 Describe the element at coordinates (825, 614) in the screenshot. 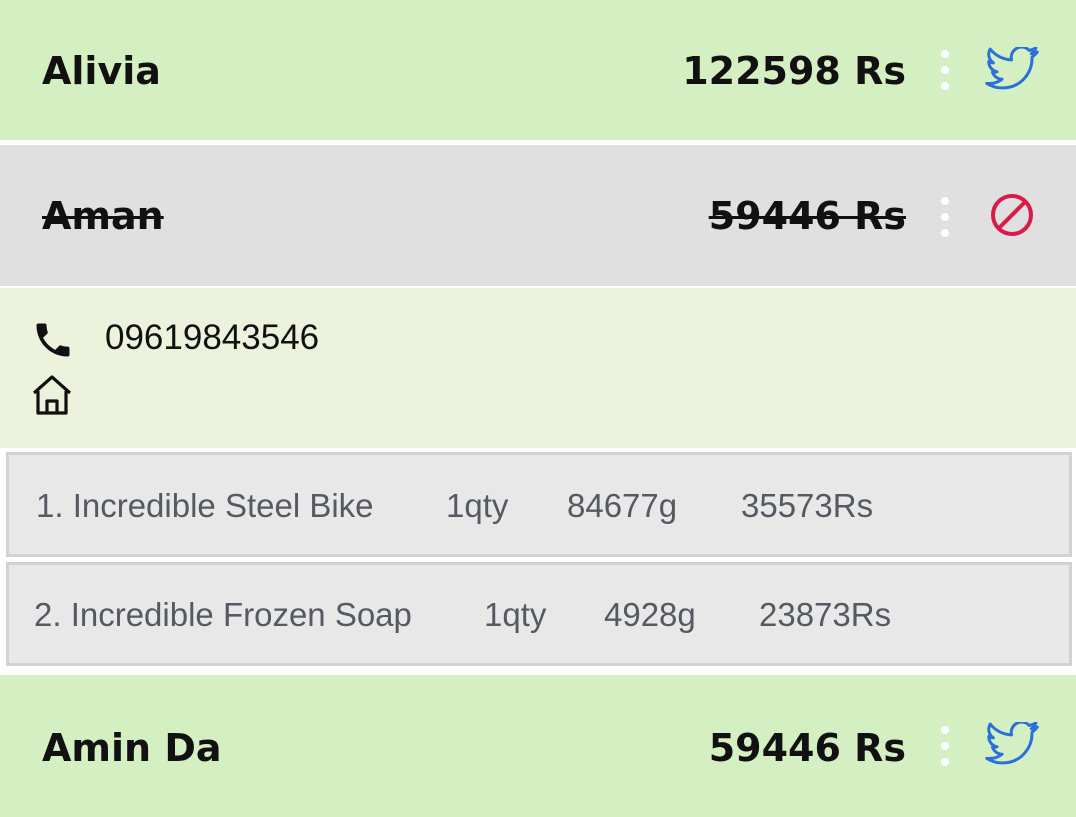

I see `item-price: 23873Rs` at that location.